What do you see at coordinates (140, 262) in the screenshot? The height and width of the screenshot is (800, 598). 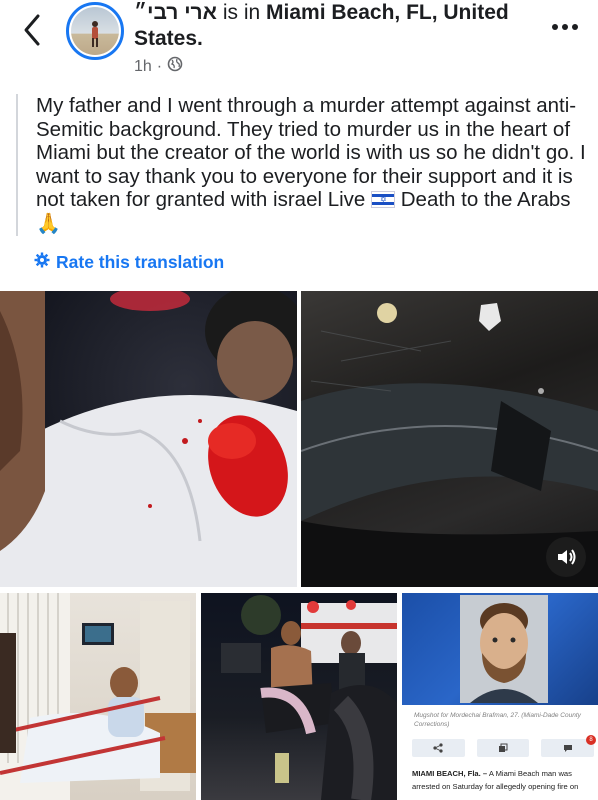 I see `rate-translation-label: Rate this translation` at bounding box center [140, 262].